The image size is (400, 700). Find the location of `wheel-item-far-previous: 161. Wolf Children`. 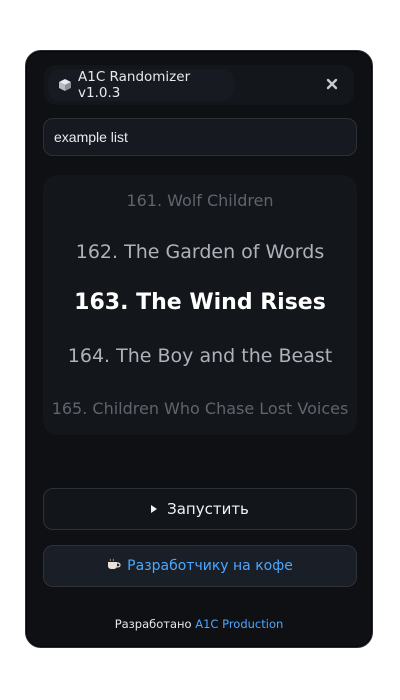

wheel-item-far-previous: 161. Wolf Children is located at coordinates (200, 200).